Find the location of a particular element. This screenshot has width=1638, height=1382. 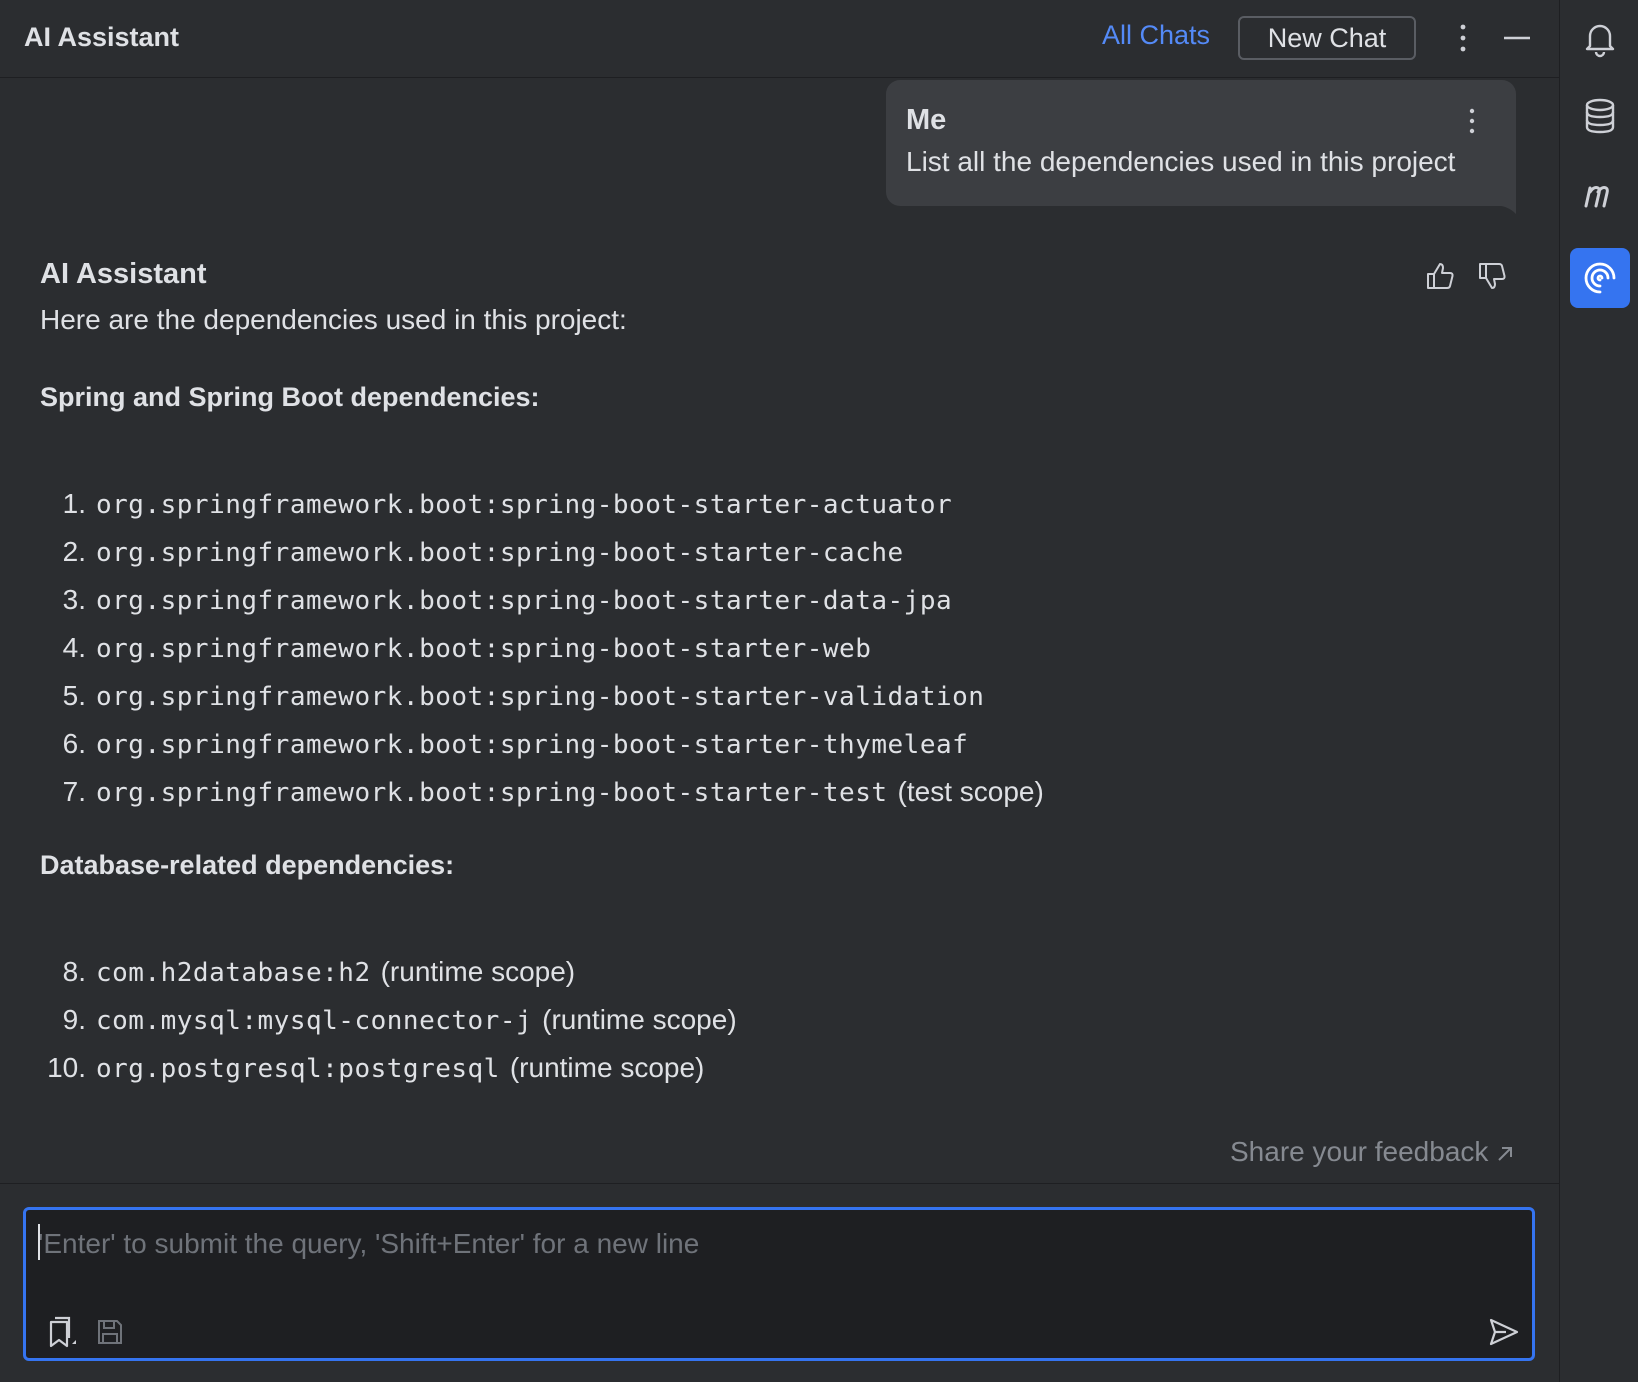

dependency-item: 8. com.h2database:h2 (runtime scope) is located at coordinates (287, 976).